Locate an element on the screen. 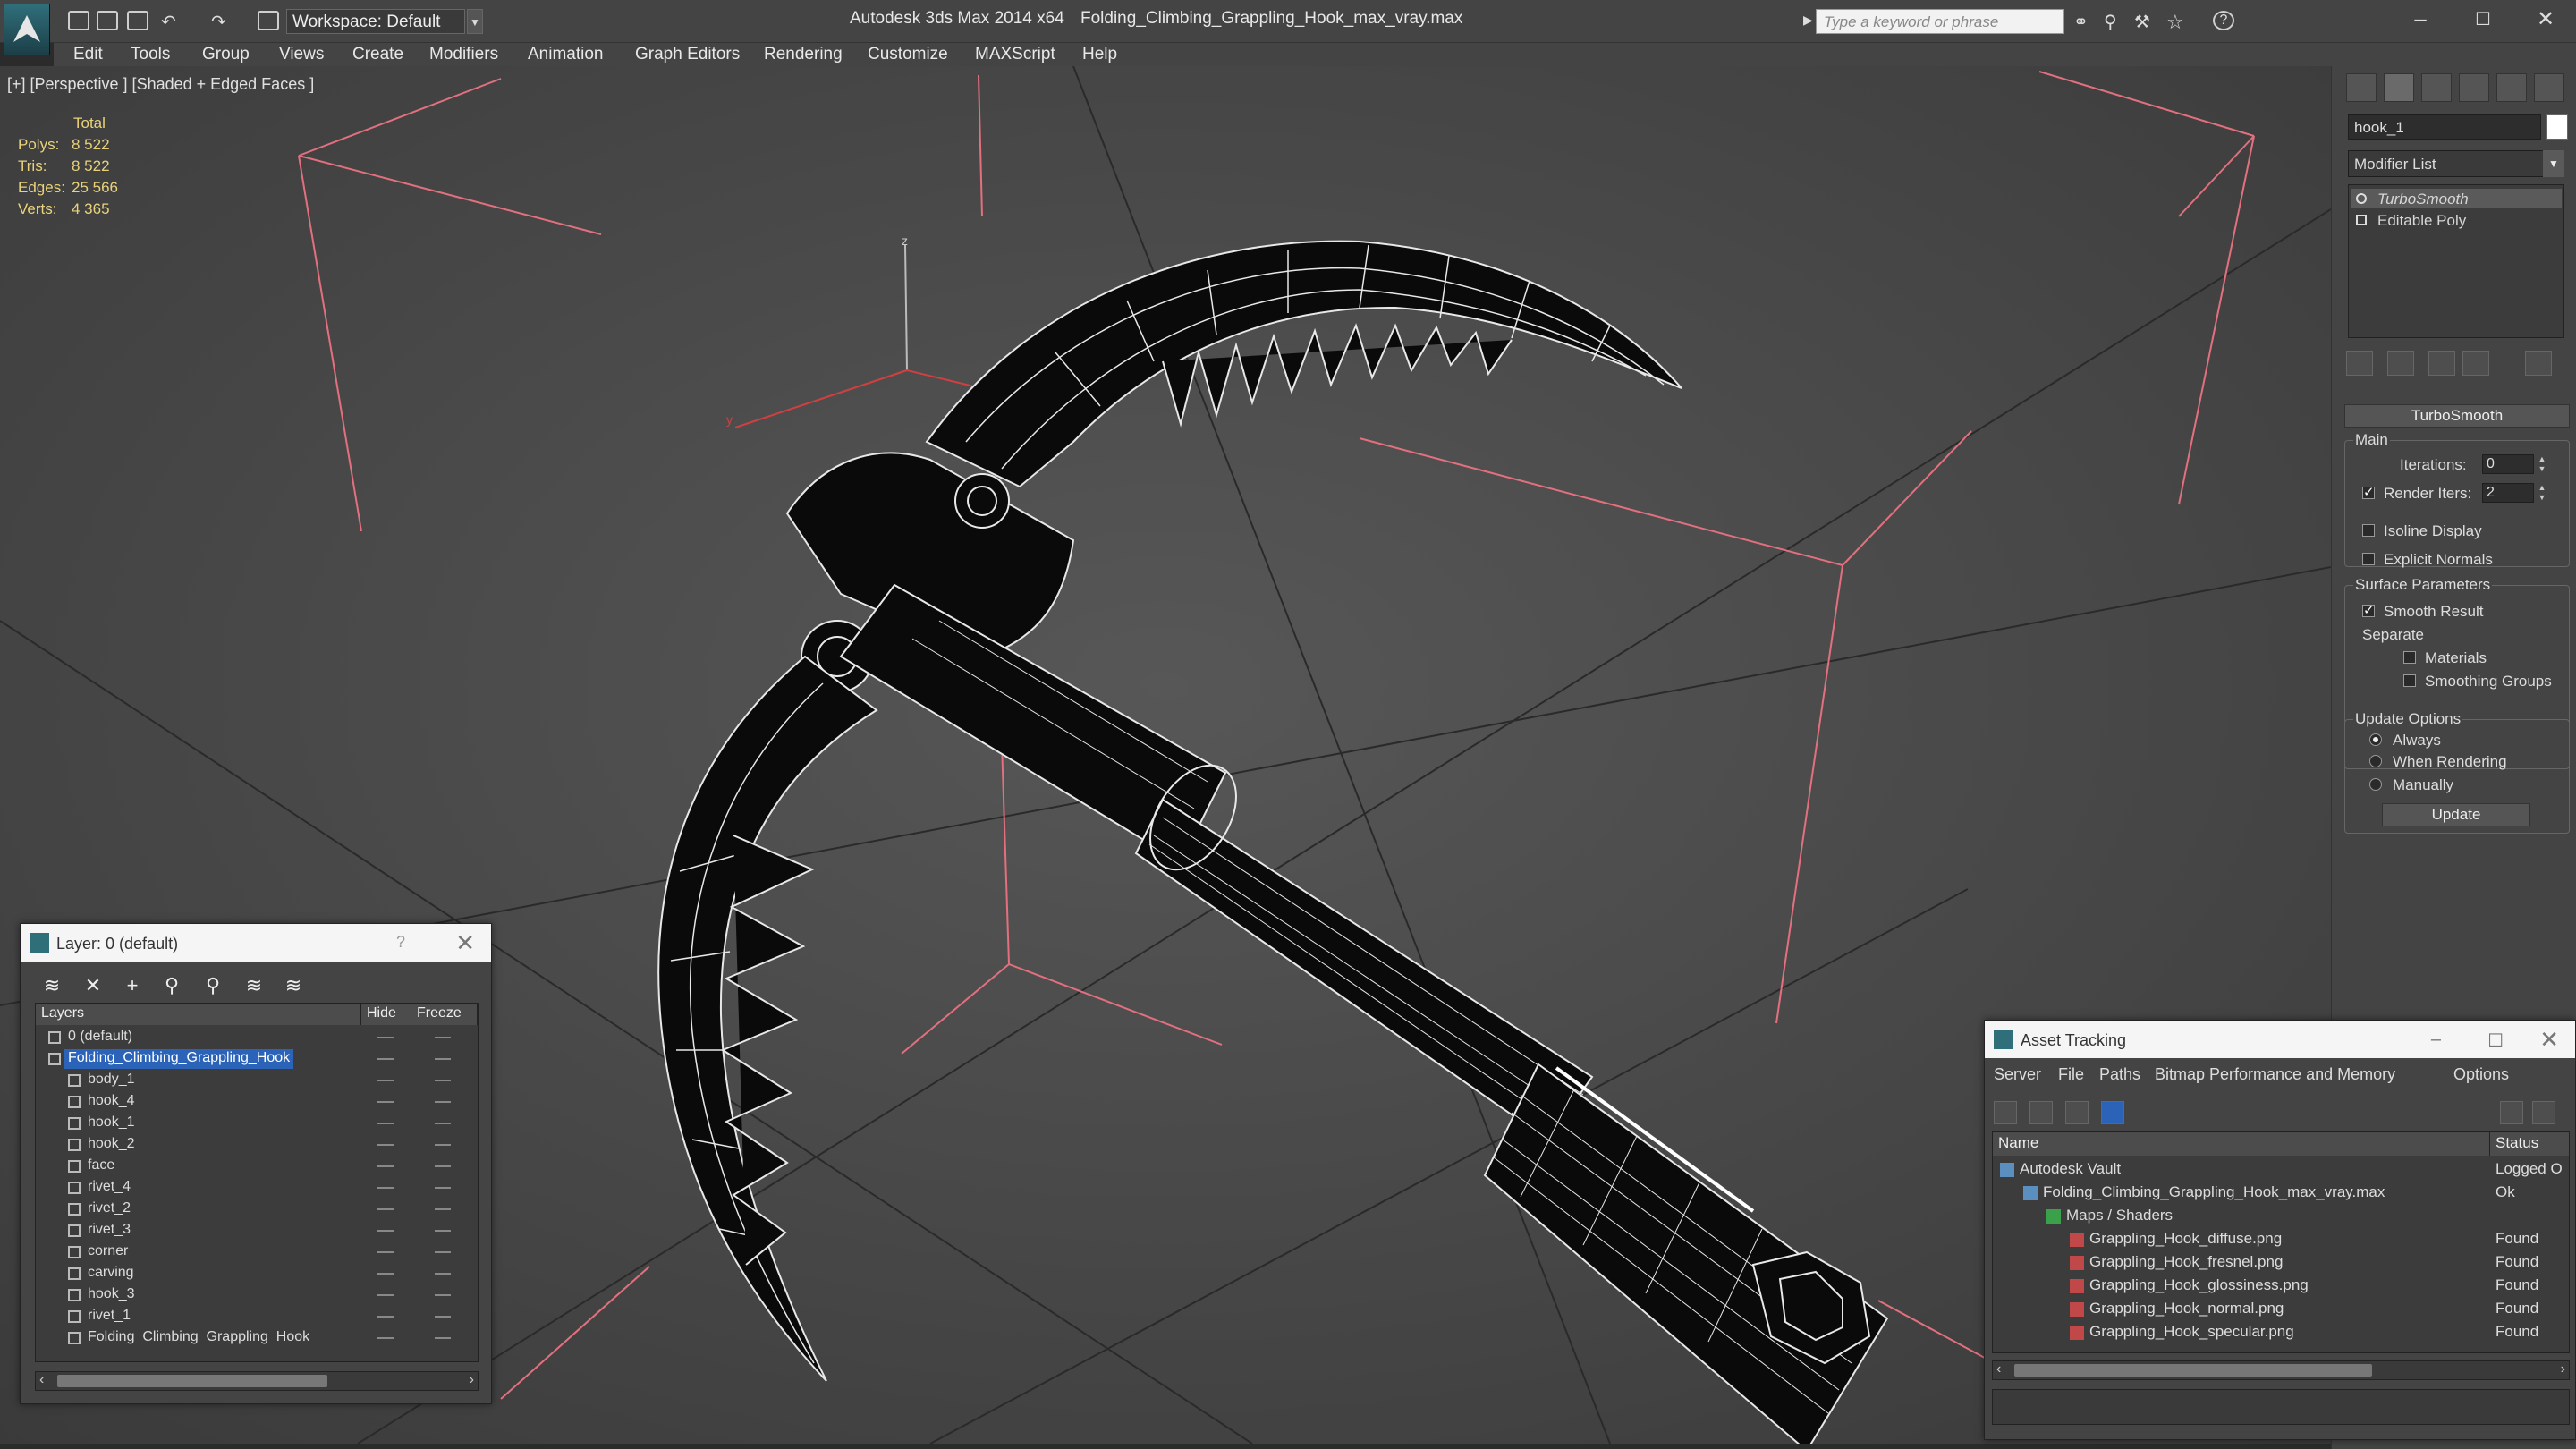  asset-row: Grappling_Hook_glossiness.png Found is located at coordinates (2281, 1285).